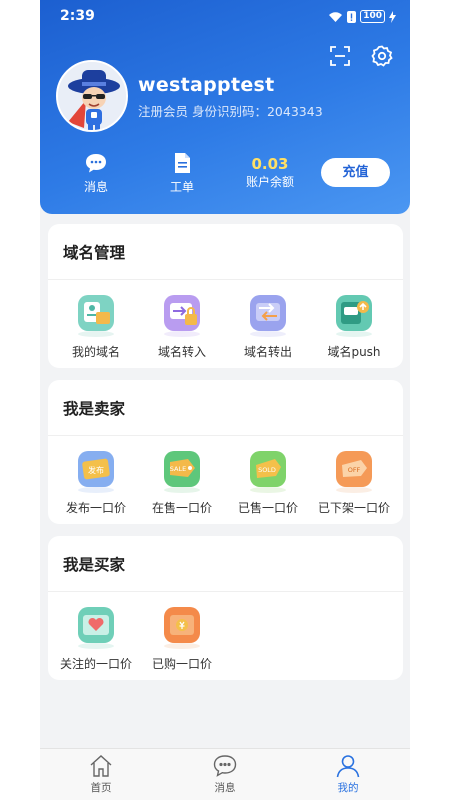 The width and height of the screenshot is (450, 800). I want to click on charging-icon, so click(392, 16).